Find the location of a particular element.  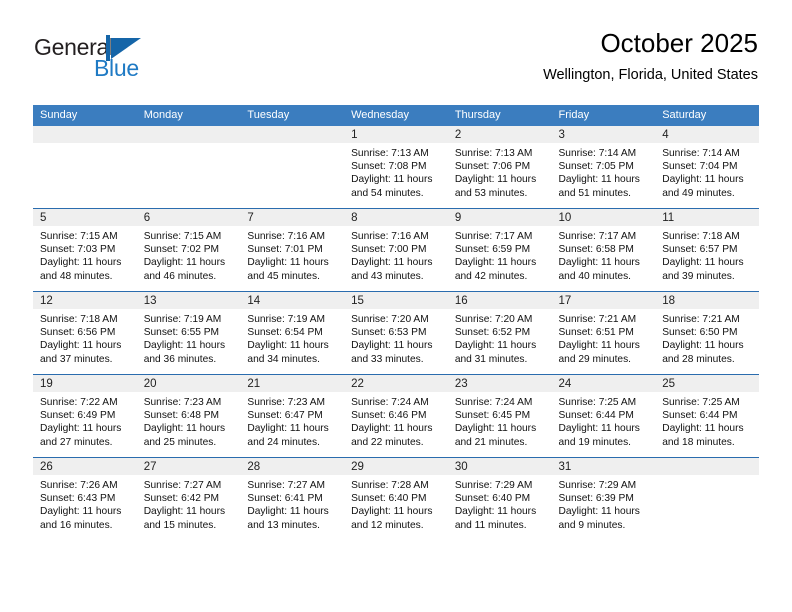

daylight-text-line2: and 39 minutes. is located at coordinates (698, 276).